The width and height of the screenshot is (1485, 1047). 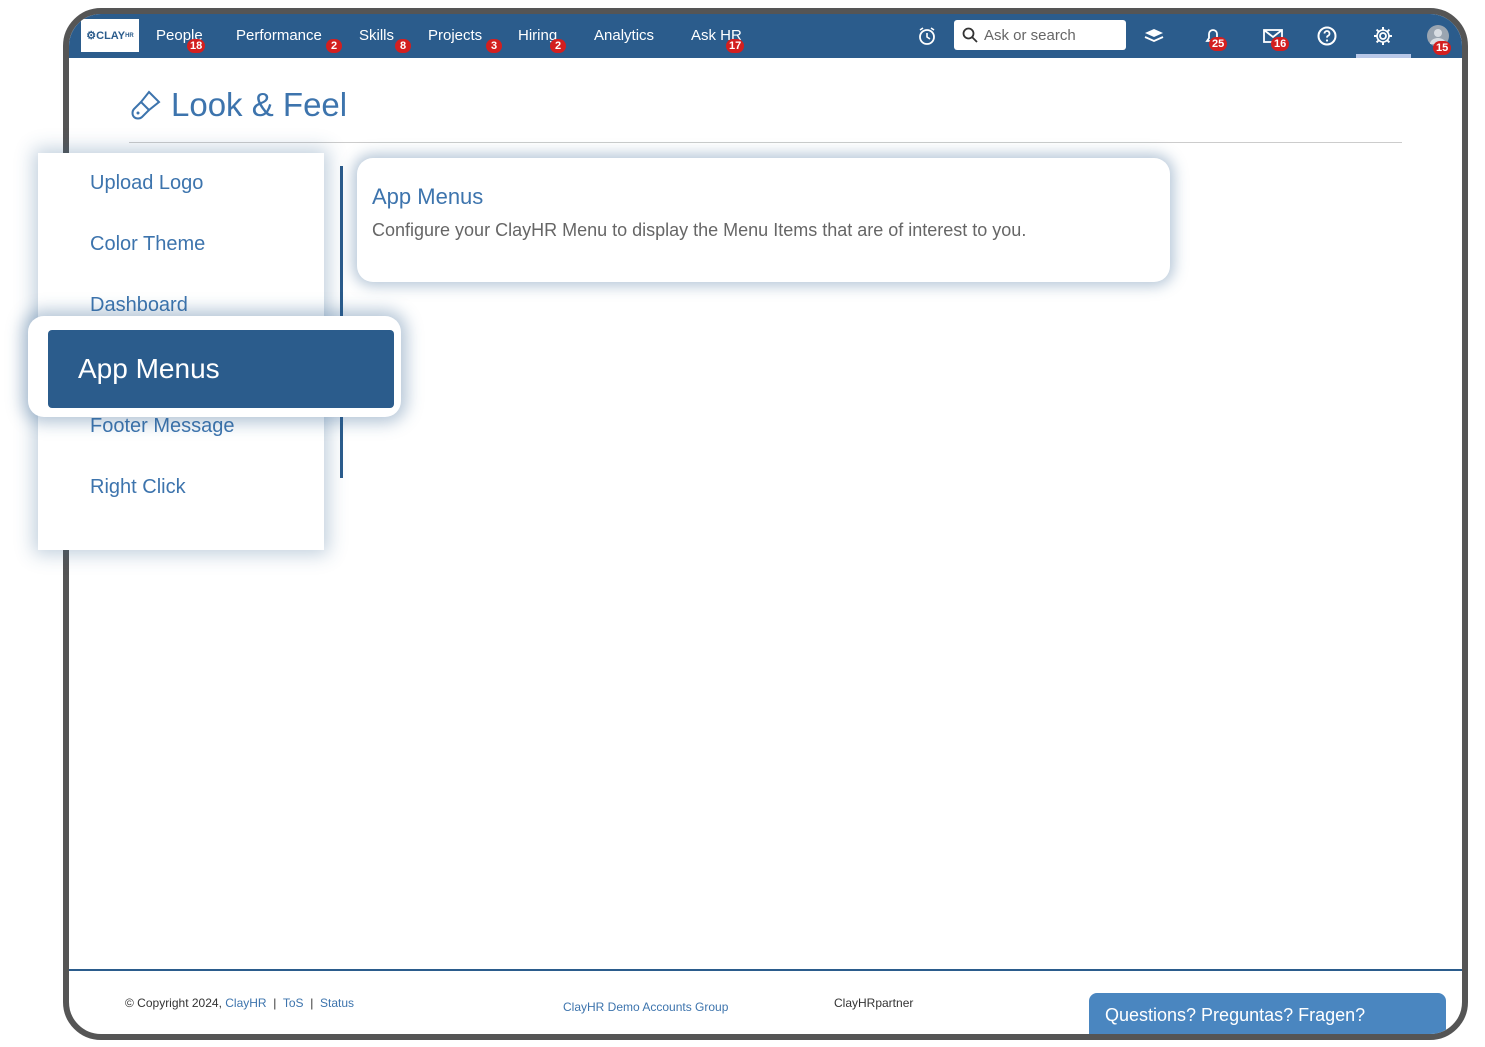 What do you see at coordinates (927, 36) in the screenshot?
I see `alarm-clock-icon` at bounding box center [927, 36].